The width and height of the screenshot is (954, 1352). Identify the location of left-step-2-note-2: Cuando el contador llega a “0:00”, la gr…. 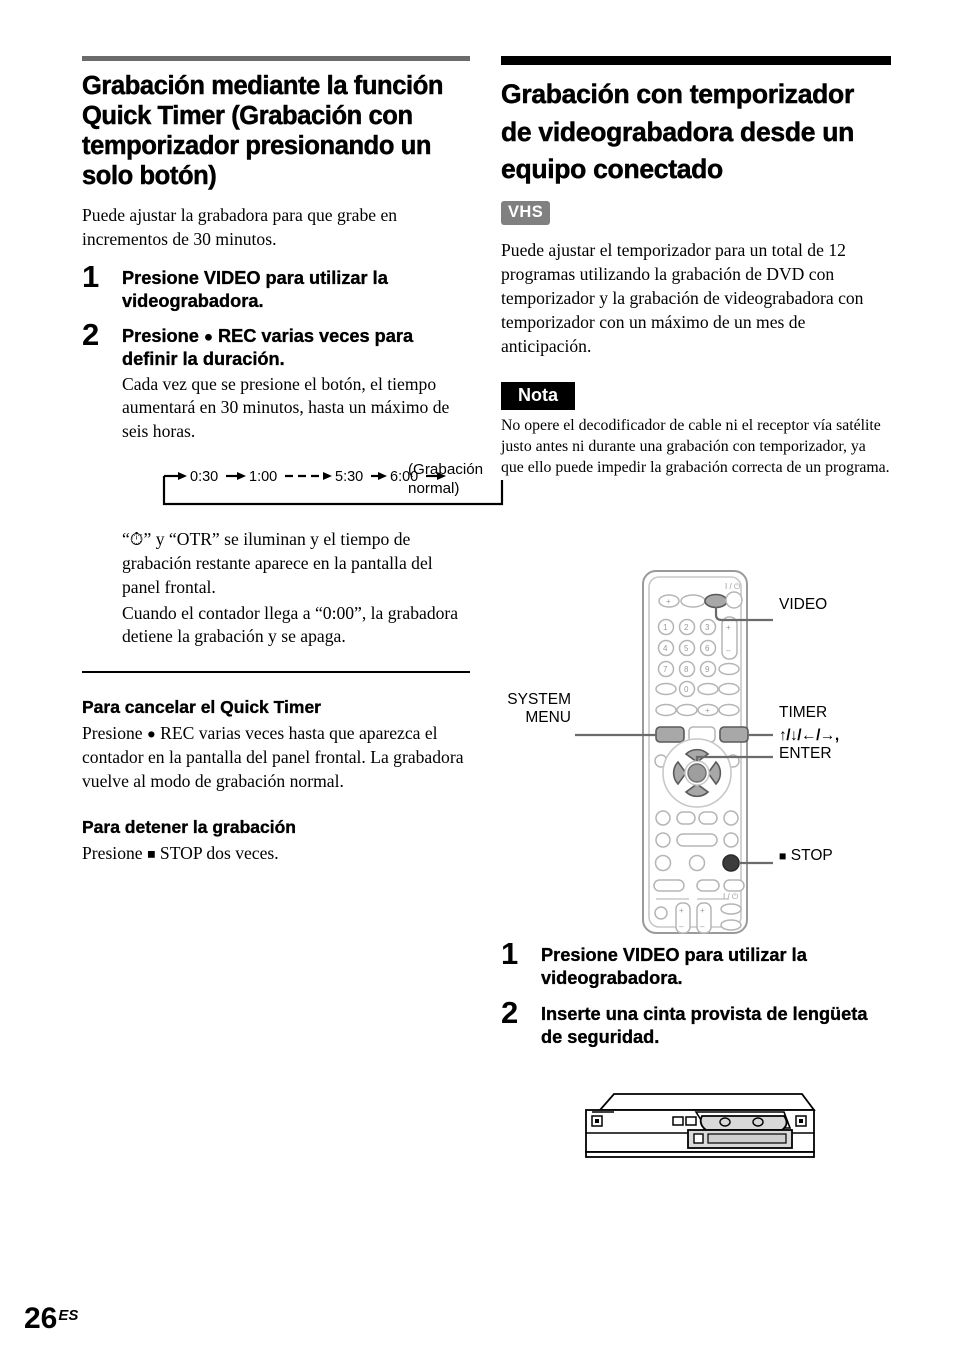
(290, 624).